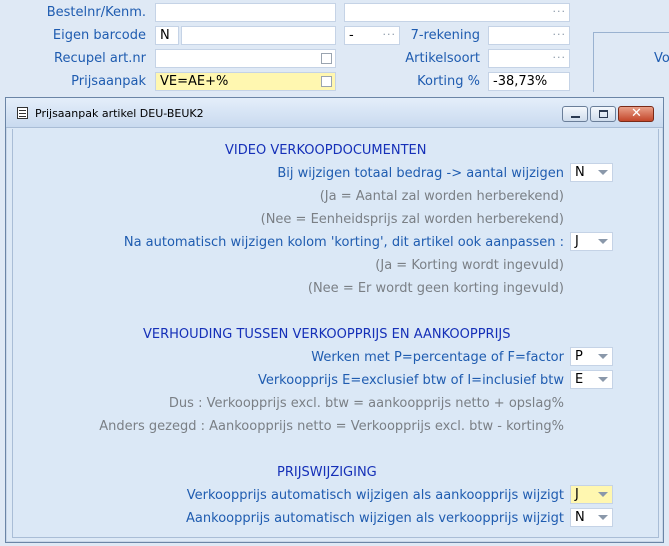 The image size is (669, 546). I want to click on right-panel-label: Vo, so click(661, 58).